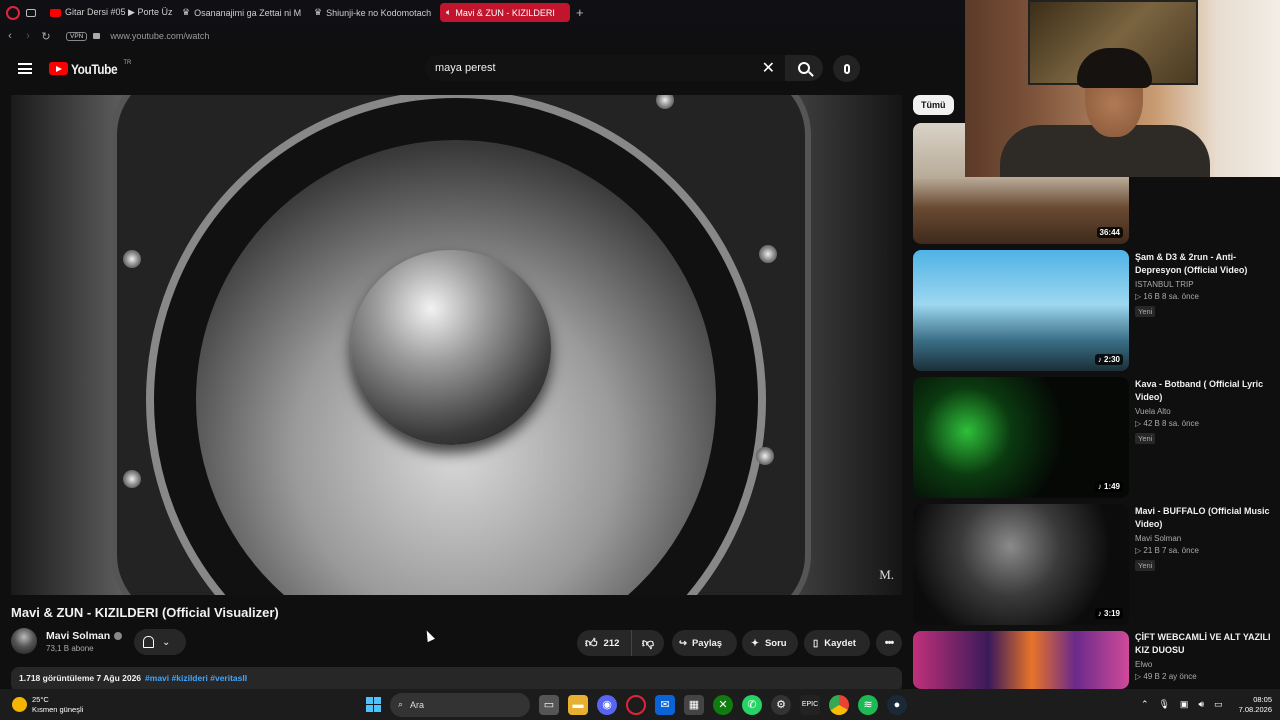  Describe the element at coordinates (707, 643) in the screenshot. I see `share-label: Paylaş` at that location.